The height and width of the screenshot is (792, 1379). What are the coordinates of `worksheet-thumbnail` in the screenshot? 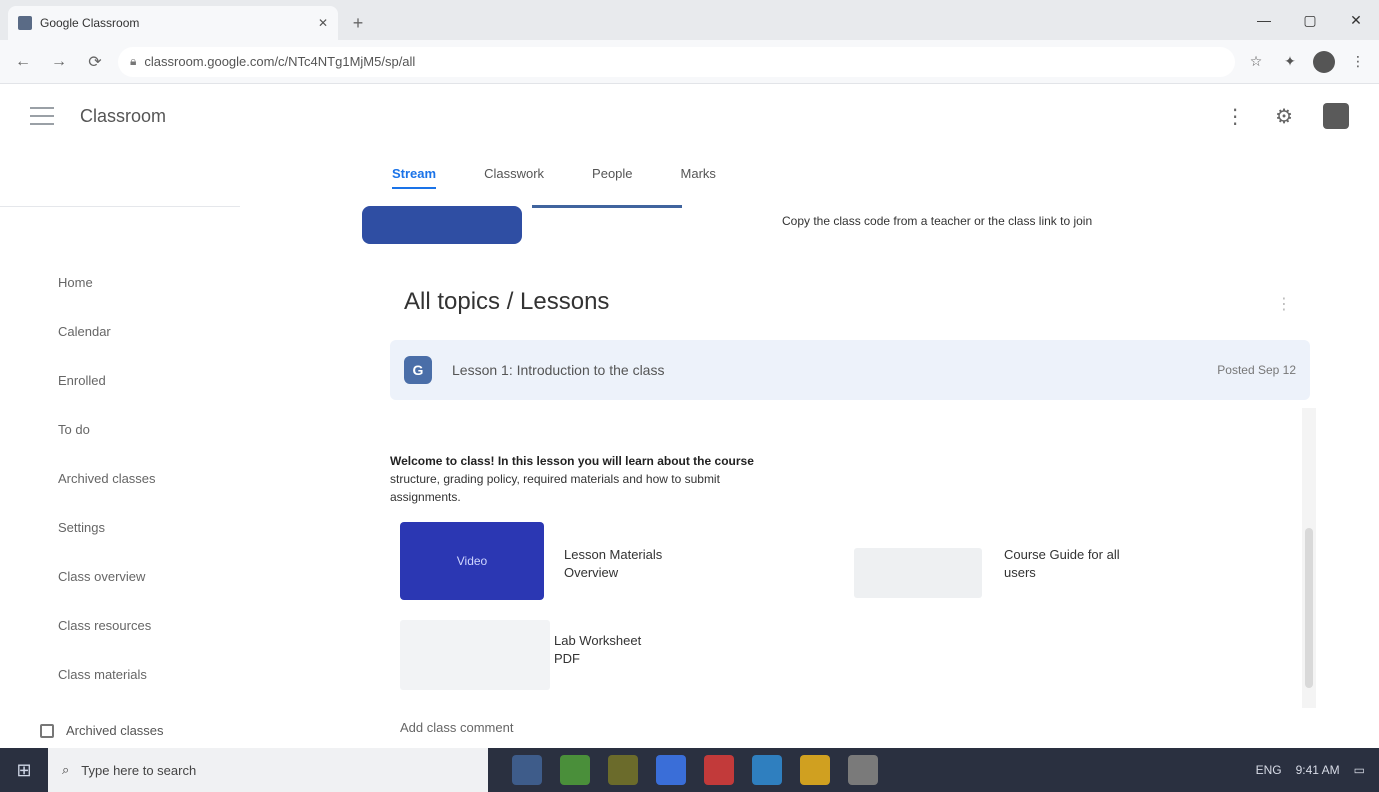 It's located at (475, 655).